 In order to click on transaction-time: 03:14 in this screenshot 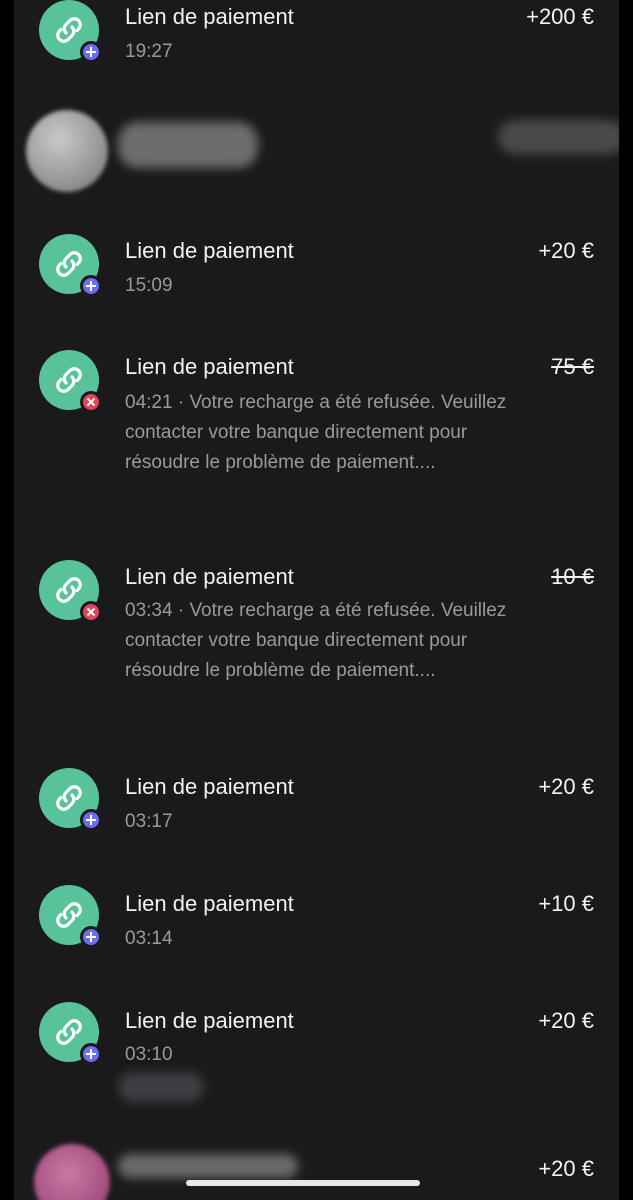, I will do `click(149, 938)`.